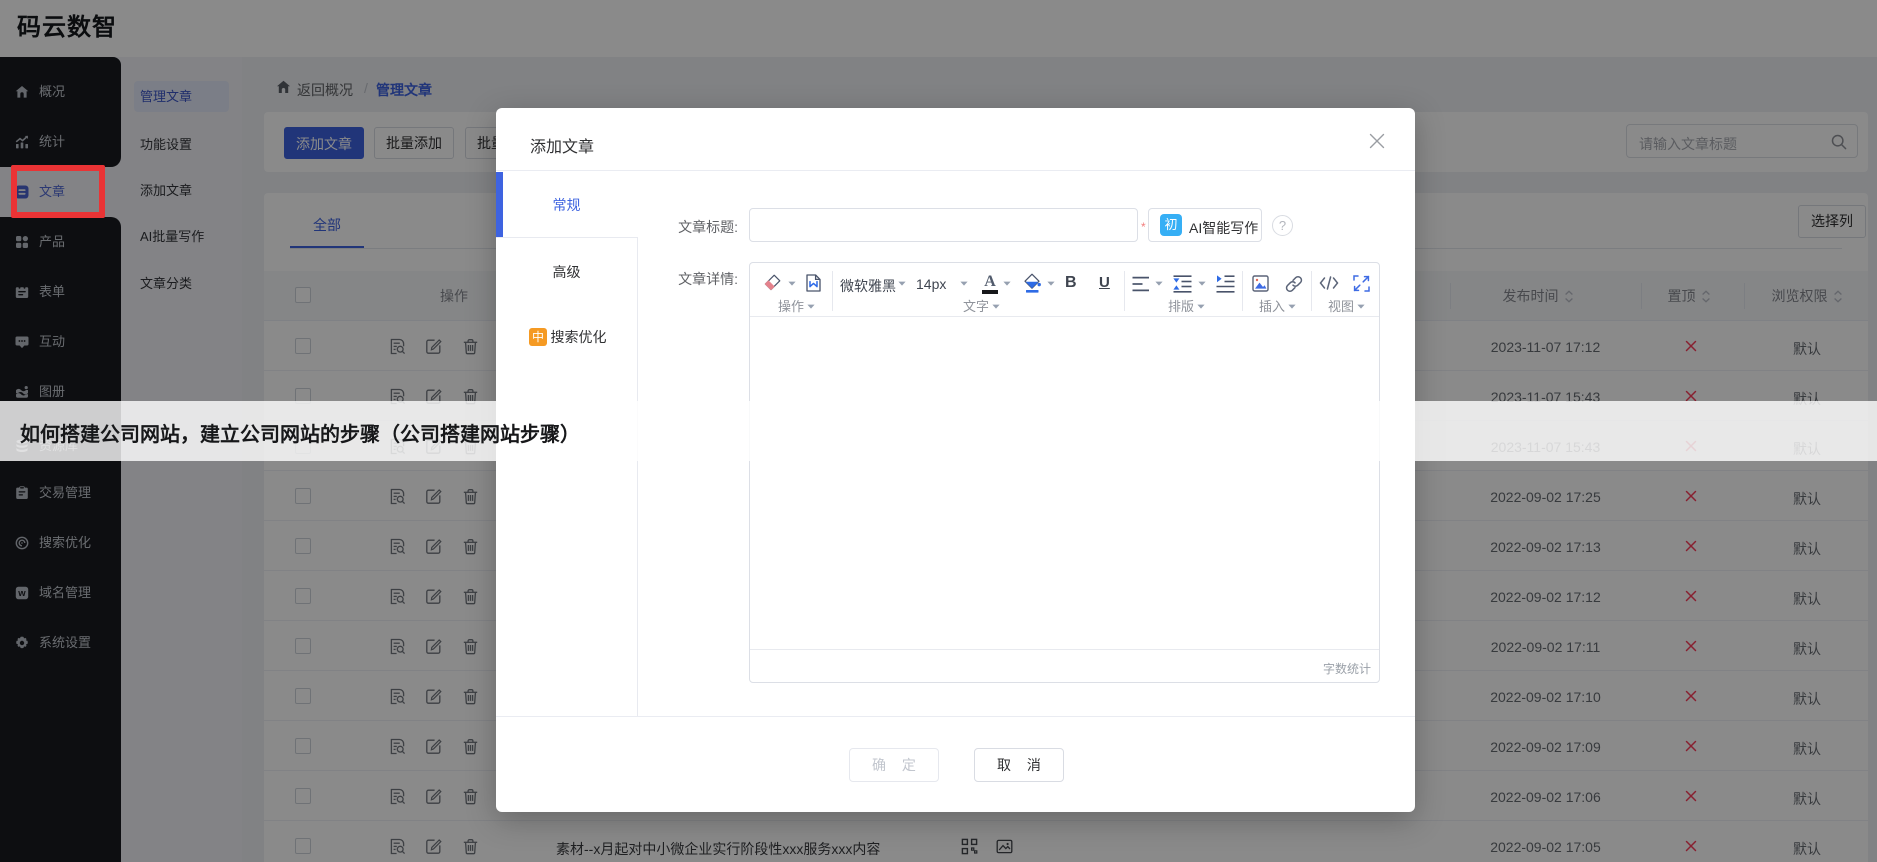 The image size is (1877, 862). I want to click on word-import-icon, so click(813, 283).